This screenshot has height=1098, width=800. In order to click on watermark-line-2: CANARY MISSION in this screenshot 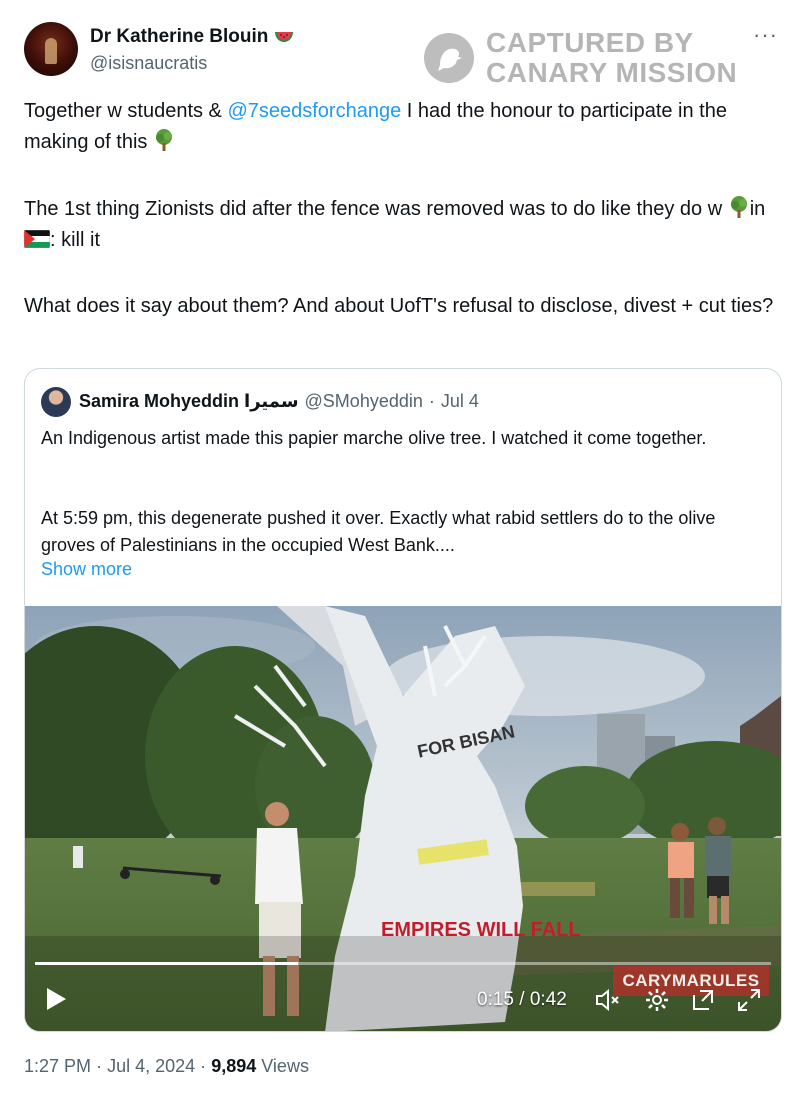, I will do `click(612, 72)`.